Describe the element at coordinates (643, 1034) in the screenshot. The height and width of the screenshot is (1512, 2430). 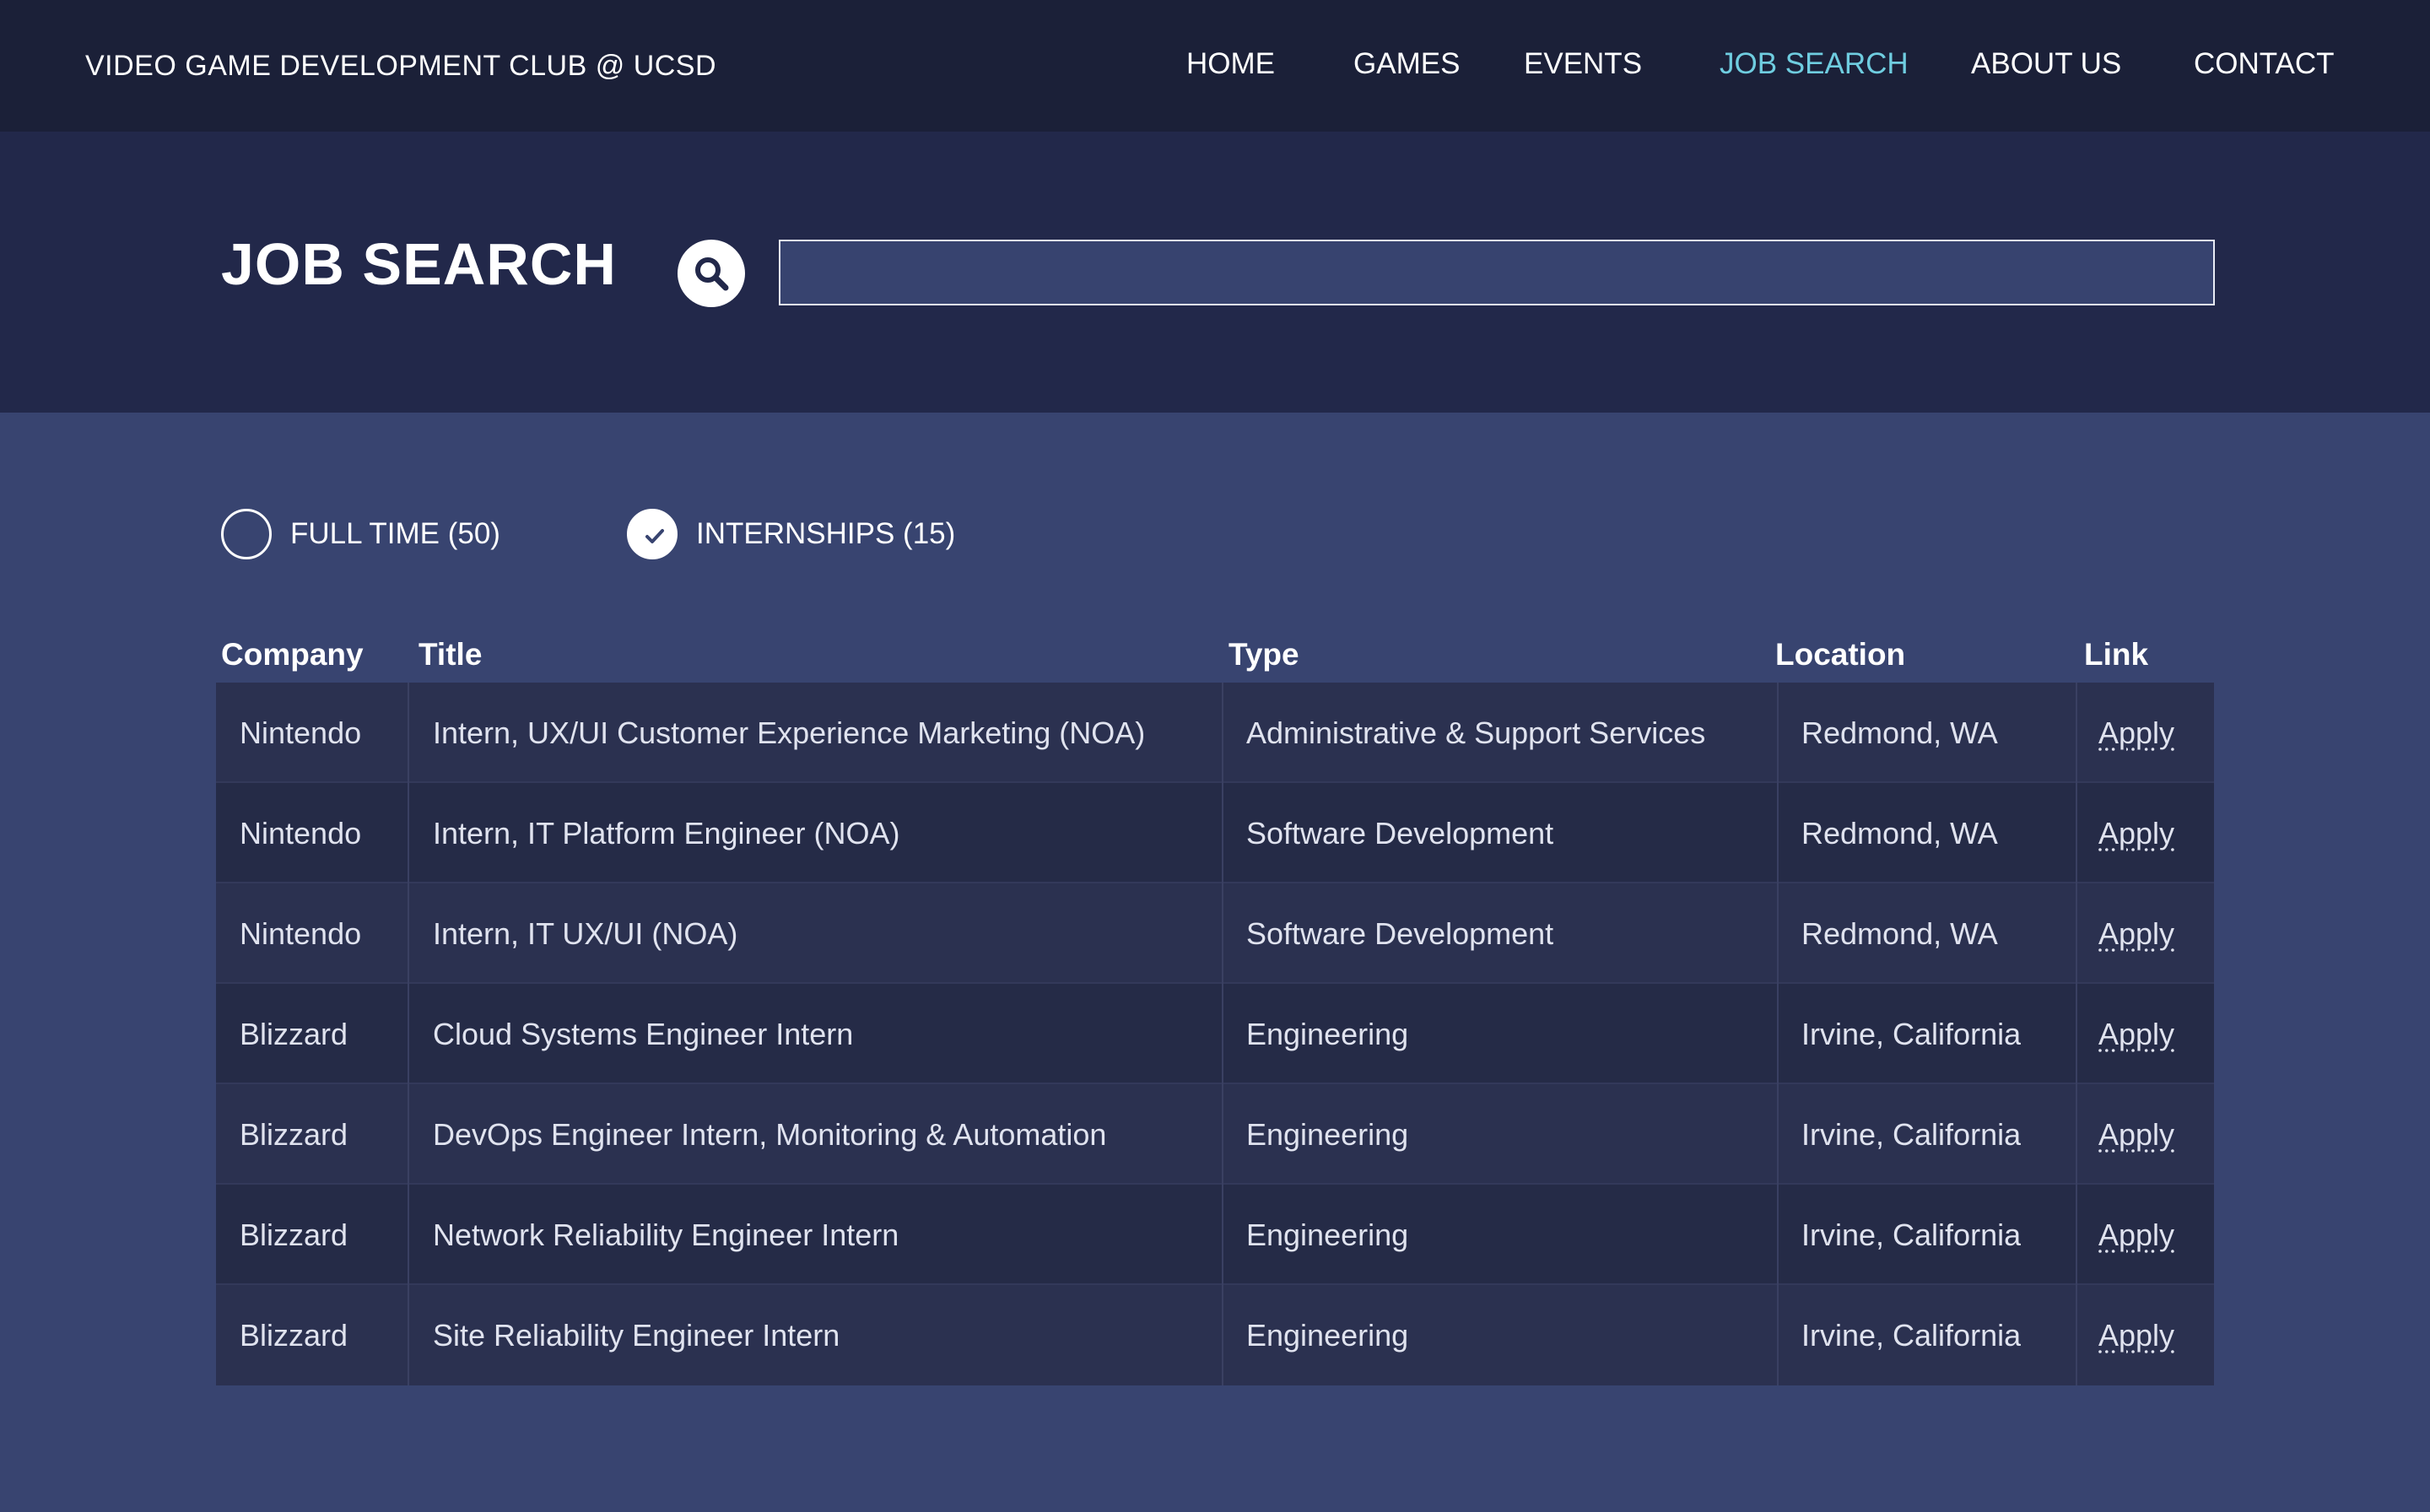
I see `cell-title: Cloud Systems Engineer Intern` at that location.